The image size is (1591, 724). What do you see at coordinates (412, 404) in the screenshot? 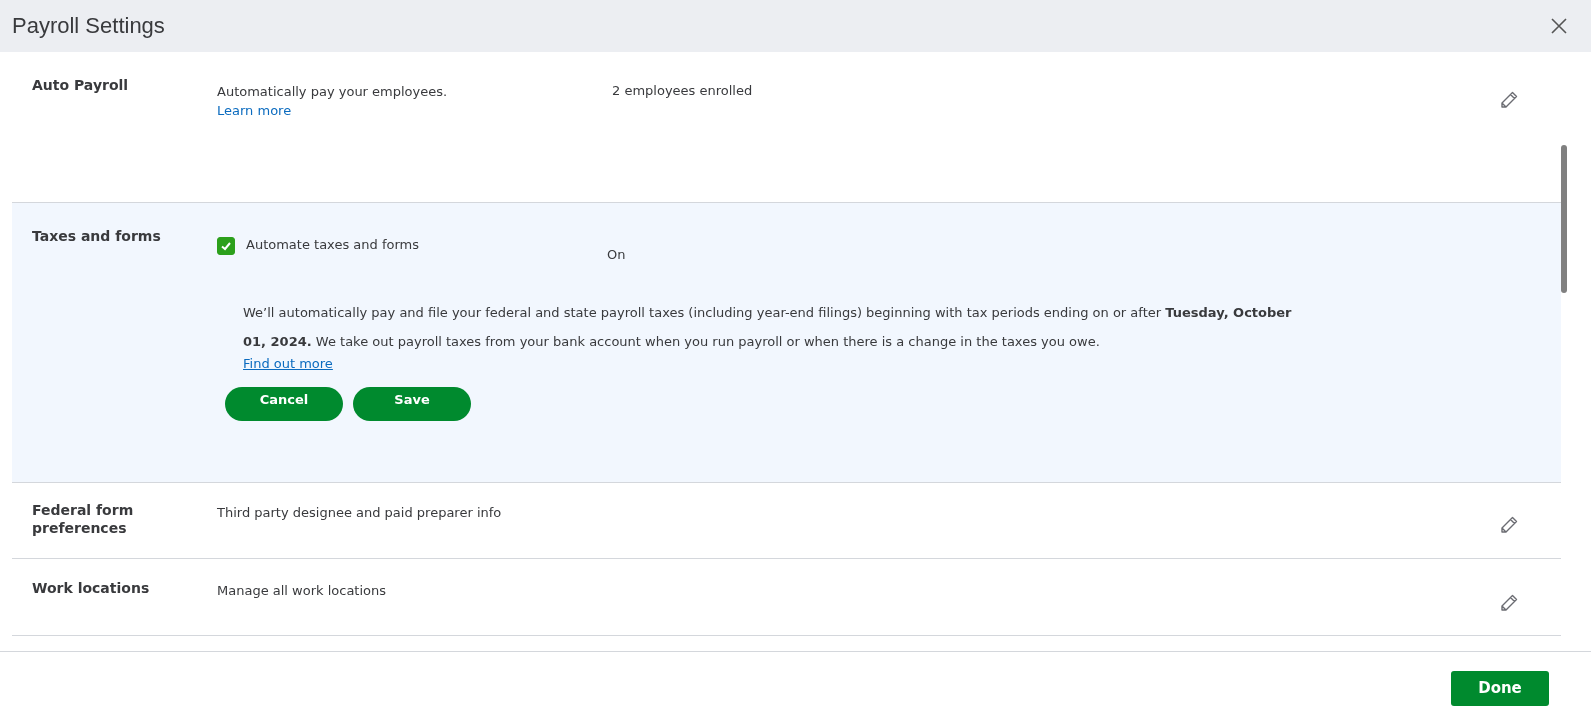
I see `action-button: Save` at bounding box center [412, 404].